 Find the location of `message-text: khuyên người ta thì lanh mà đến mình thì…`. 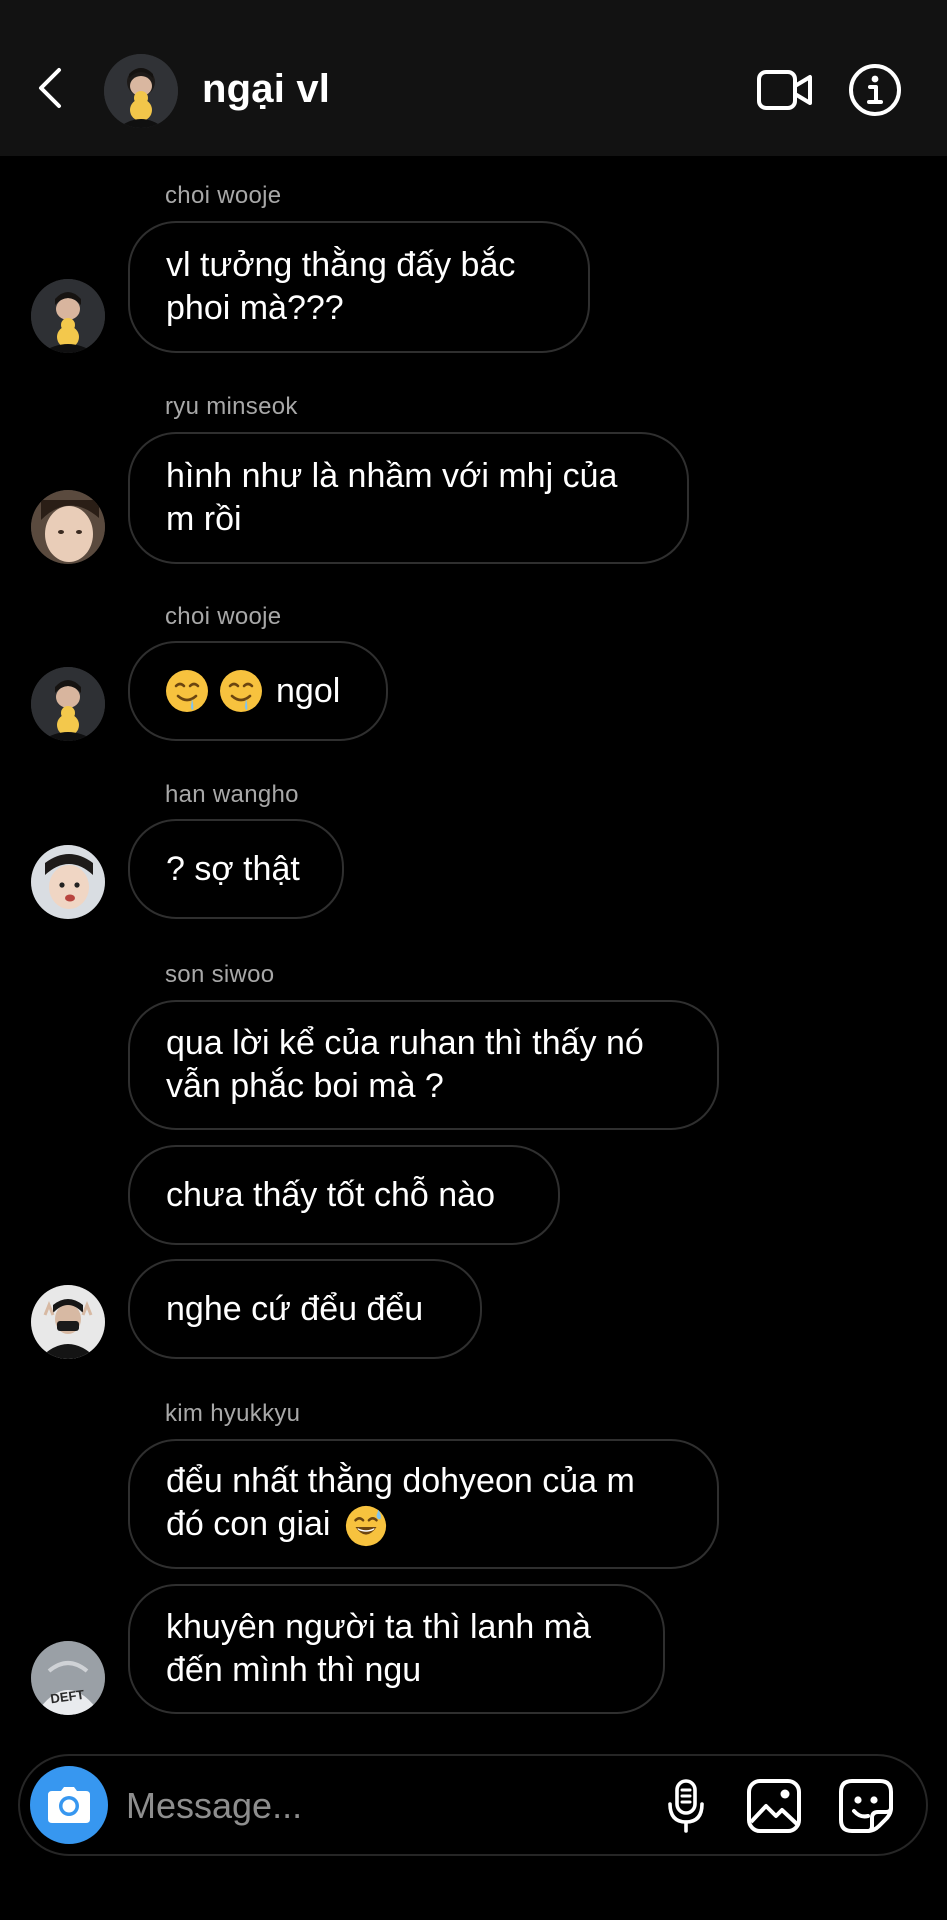

message-text: khuyên người ta thì lanh mà đến mình thì… is located at coordinates (378, 1648).